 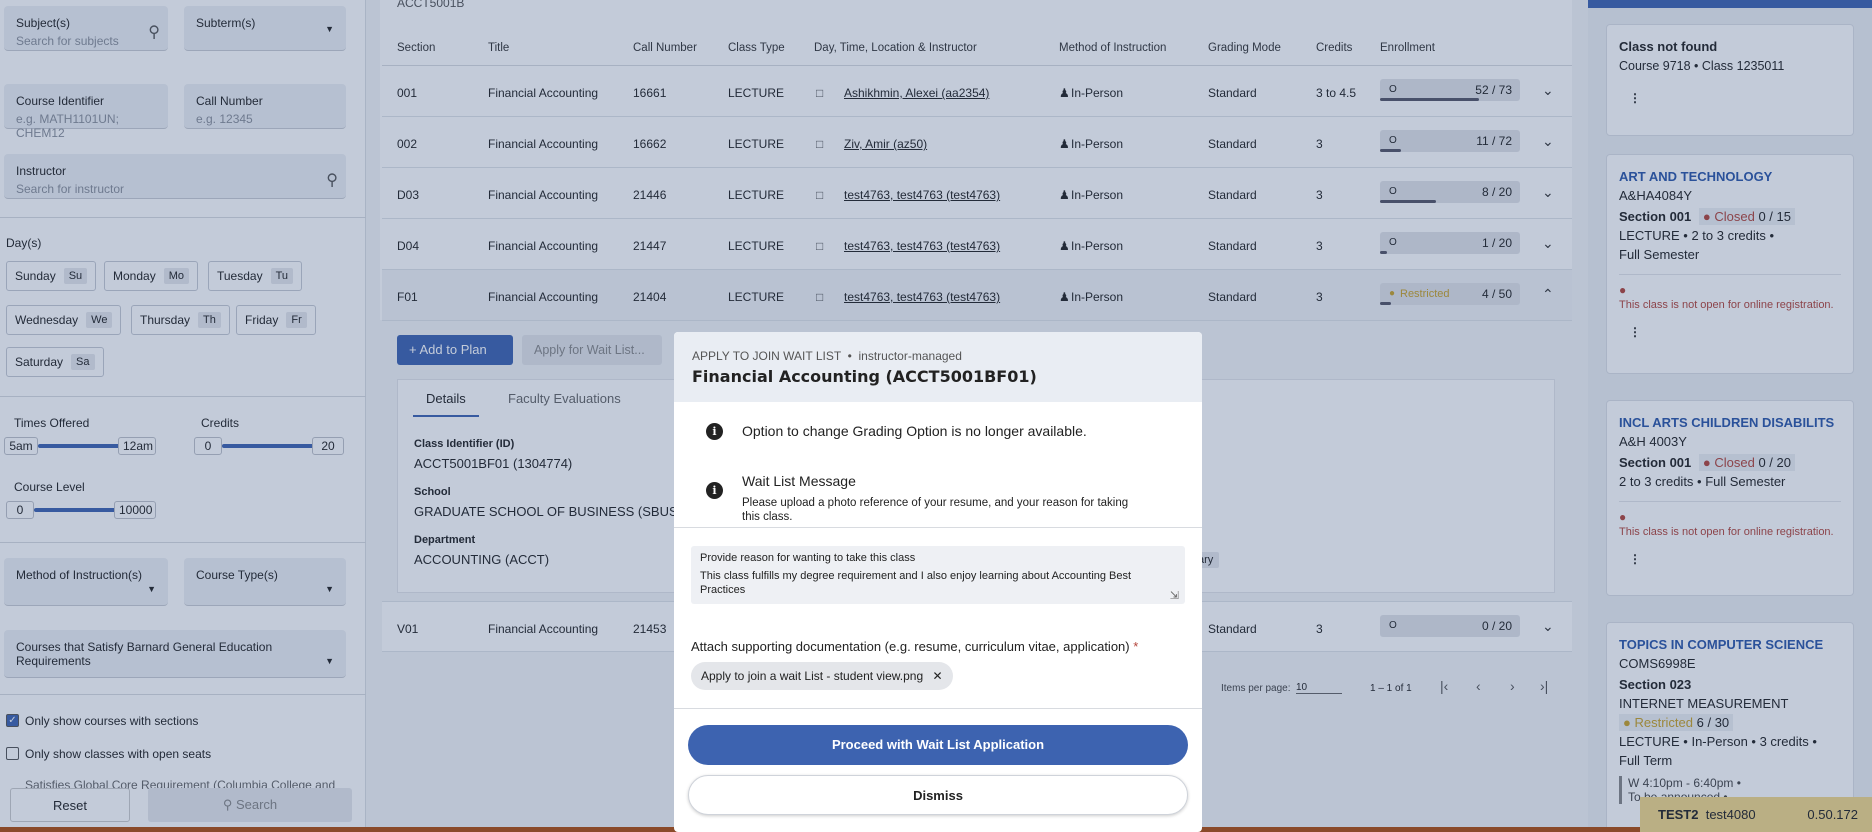 What do you see at coordinates (799, 481) in the screenshot?
I see `wait-list-message-title: Wait List Message` at bounding box center [799, 481].